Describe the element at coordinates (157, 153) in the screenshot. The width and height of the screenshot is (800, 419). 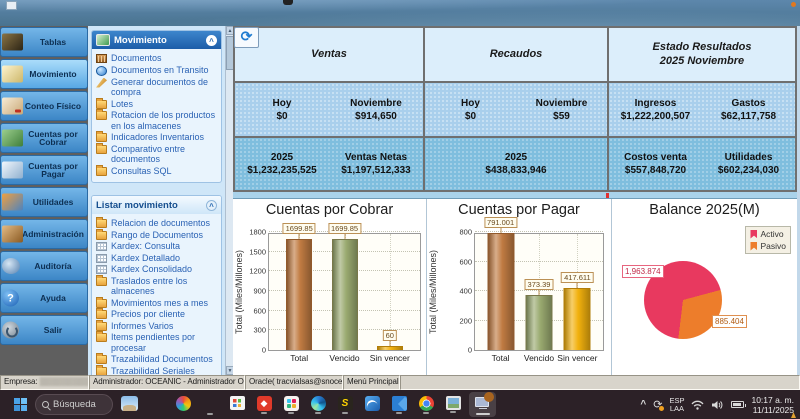
I see `menu-item: Comparativo entre documentos` at that location.